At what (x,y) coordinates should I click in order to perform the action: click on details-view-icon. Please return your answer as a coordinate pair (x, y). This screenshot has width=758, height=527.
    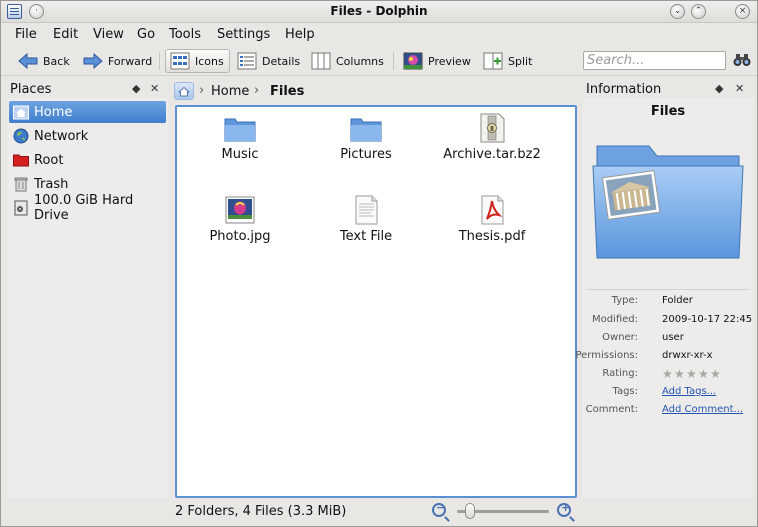
    Looking at the image, I should click on (247, 61).